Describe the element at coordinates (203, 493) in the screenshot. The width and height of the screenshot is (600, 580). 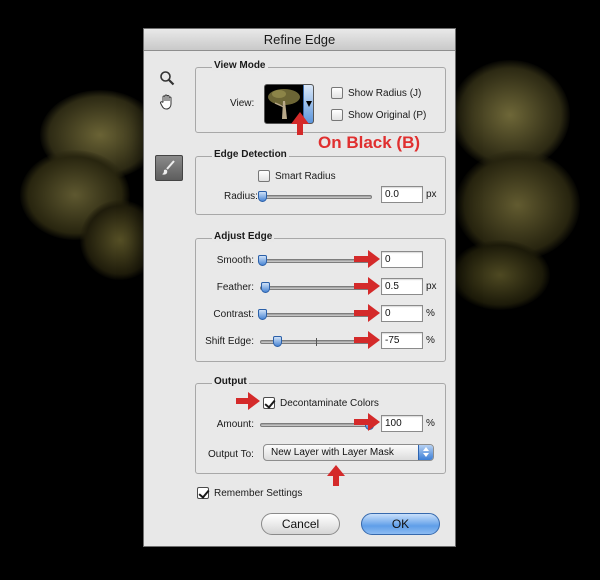
I see `remember-settings-checkbox` at that location.